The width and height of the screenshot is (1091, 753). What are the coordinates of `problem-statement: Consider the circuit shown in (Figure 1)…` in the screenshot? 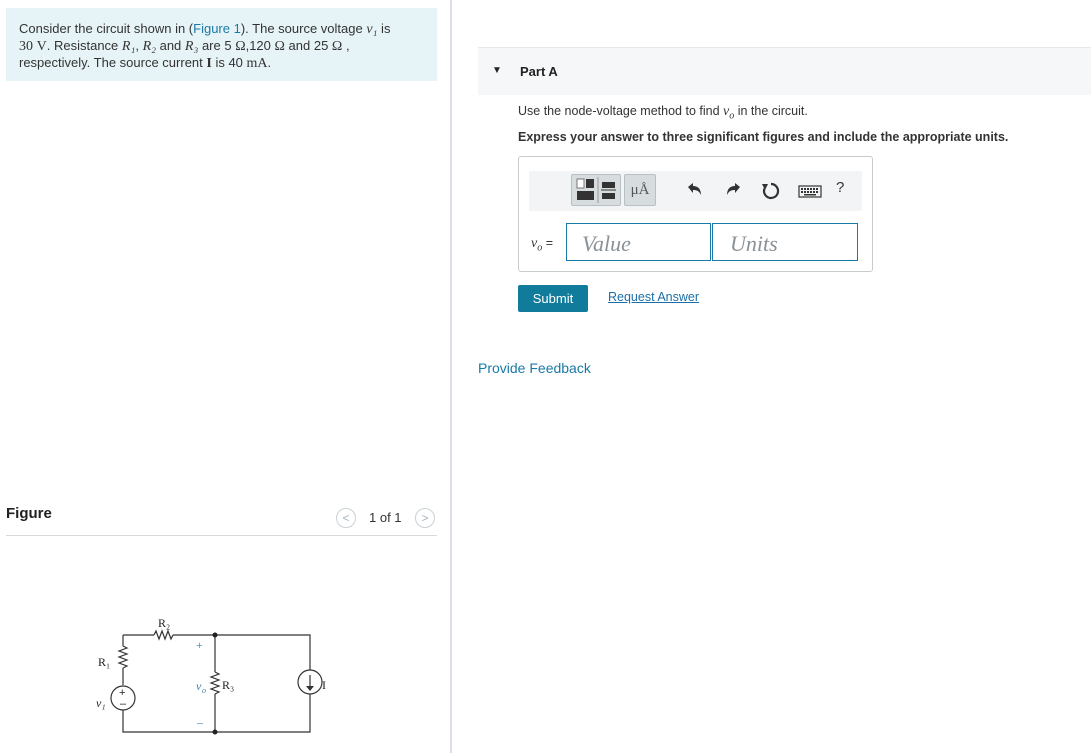 It's located at (221, 44).